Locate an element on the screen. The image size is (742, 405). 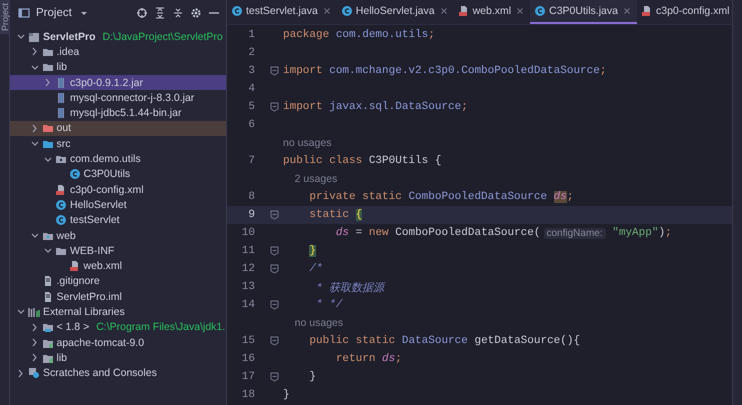
tree-item: Scratches and Consoles is located at coordinates (118, 373).